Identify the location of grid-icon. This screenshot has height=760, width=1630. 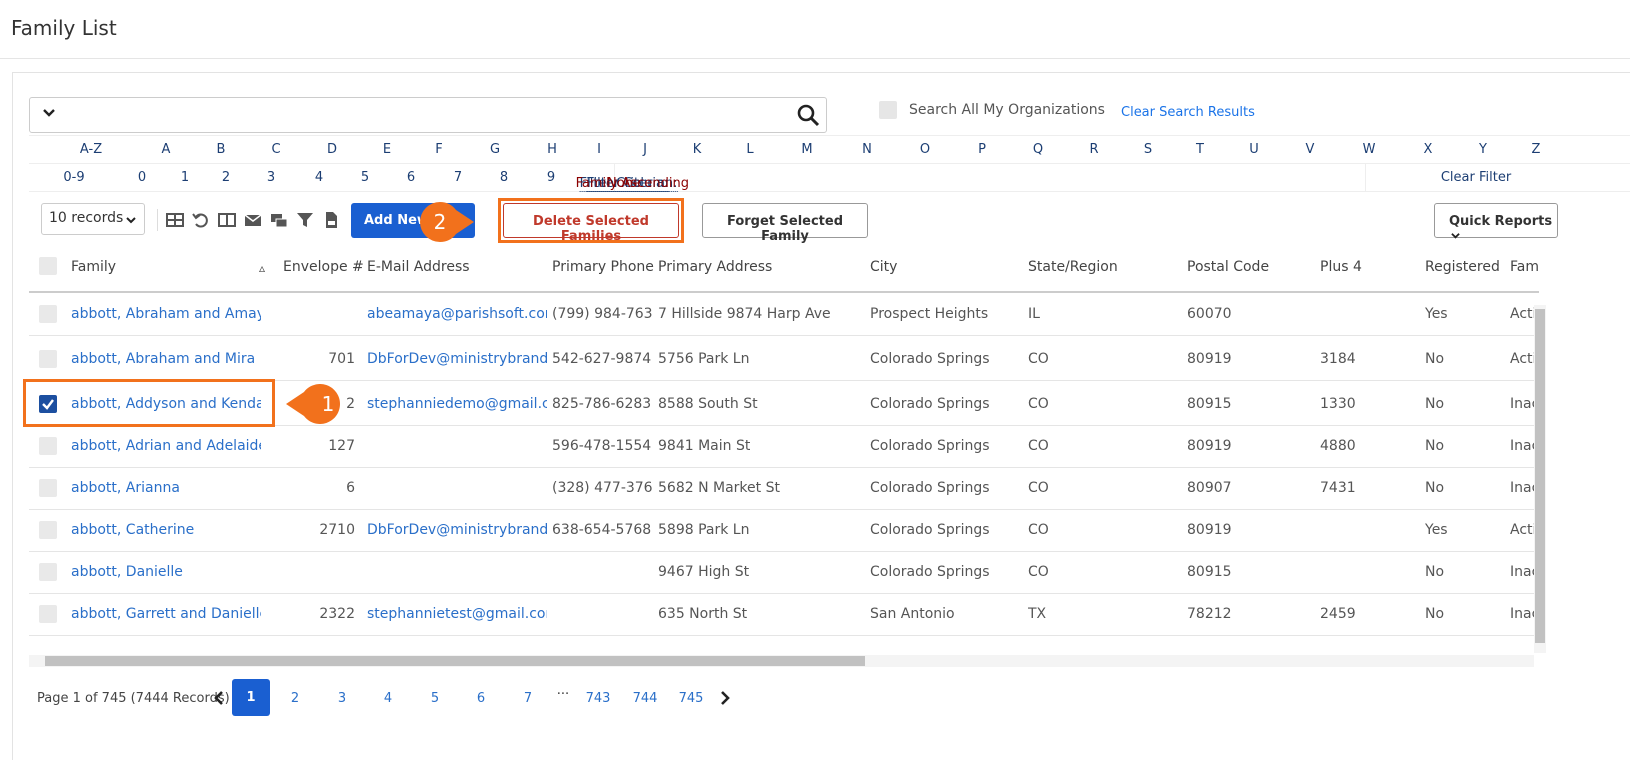
(175, 220).